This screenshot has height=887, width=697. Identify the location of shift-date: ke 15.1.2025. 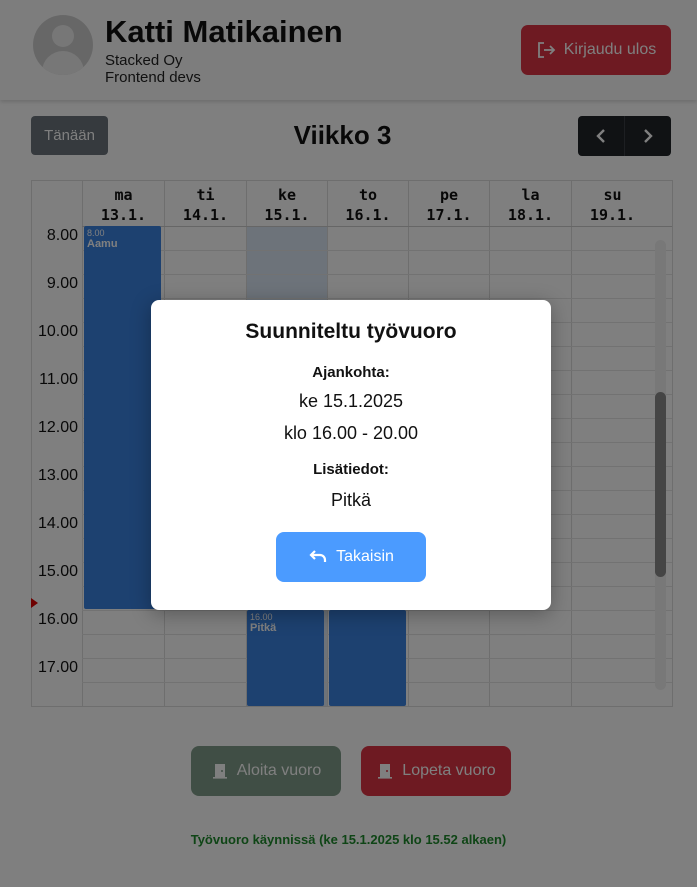
(351, 401).